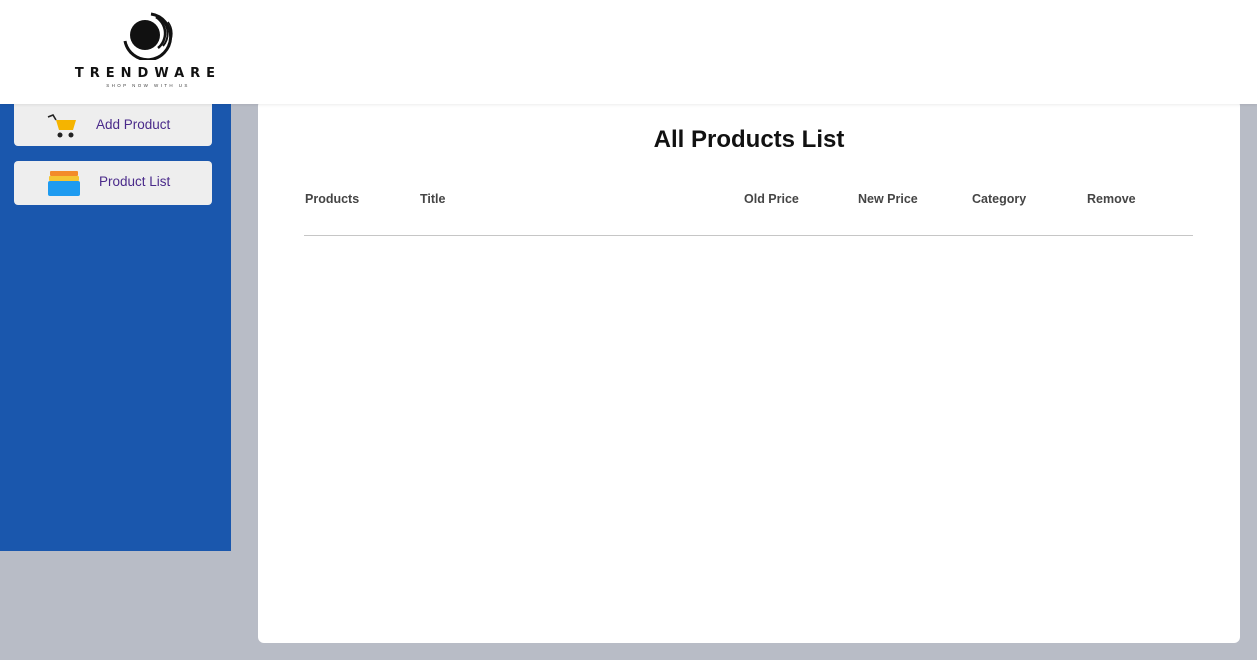 The image size is (1257, 660). I want to click on brand-name: TRENDWARE, so click(148, 73).